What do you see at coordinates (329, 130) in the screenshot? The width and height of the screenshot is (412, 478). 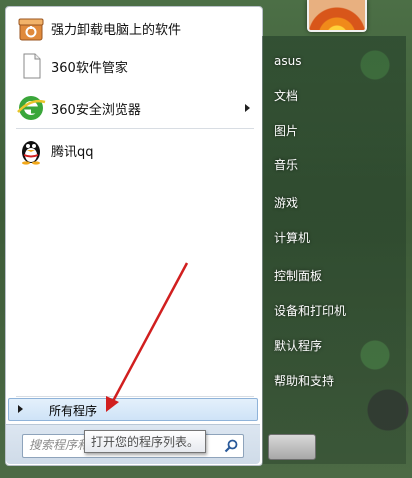 I see `right-item-pictures: 图片` at bounding box center [329, 130].